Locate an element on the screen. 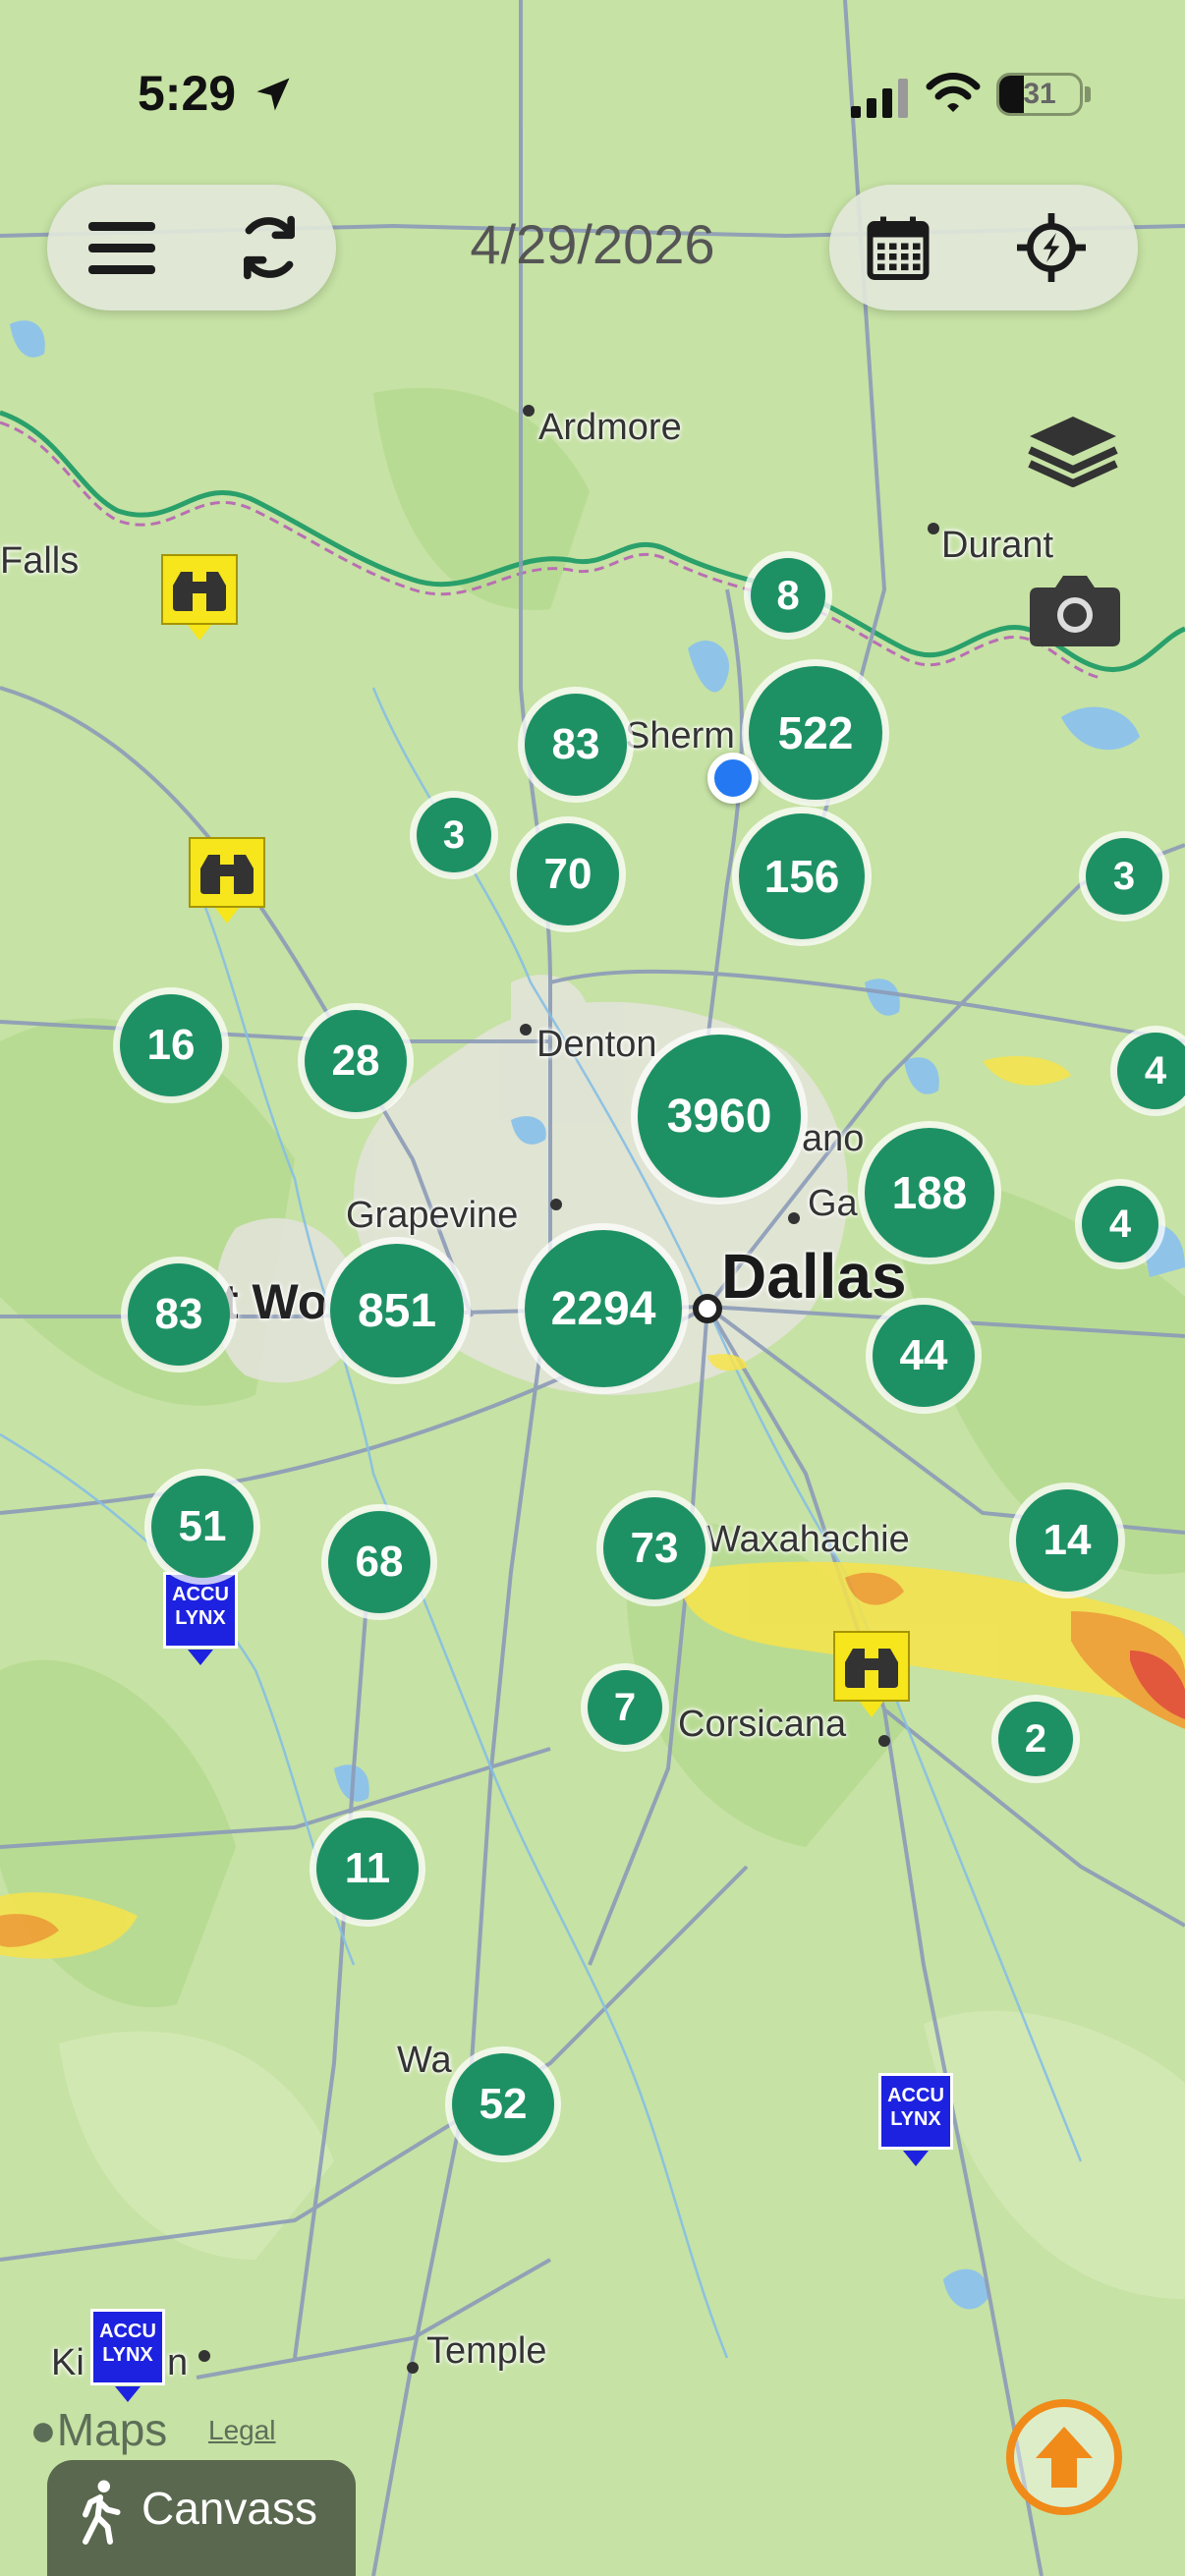 This screenshot has height=2576, width=1185. cluster-marker: 851 is located at coordinates (397, 1310).